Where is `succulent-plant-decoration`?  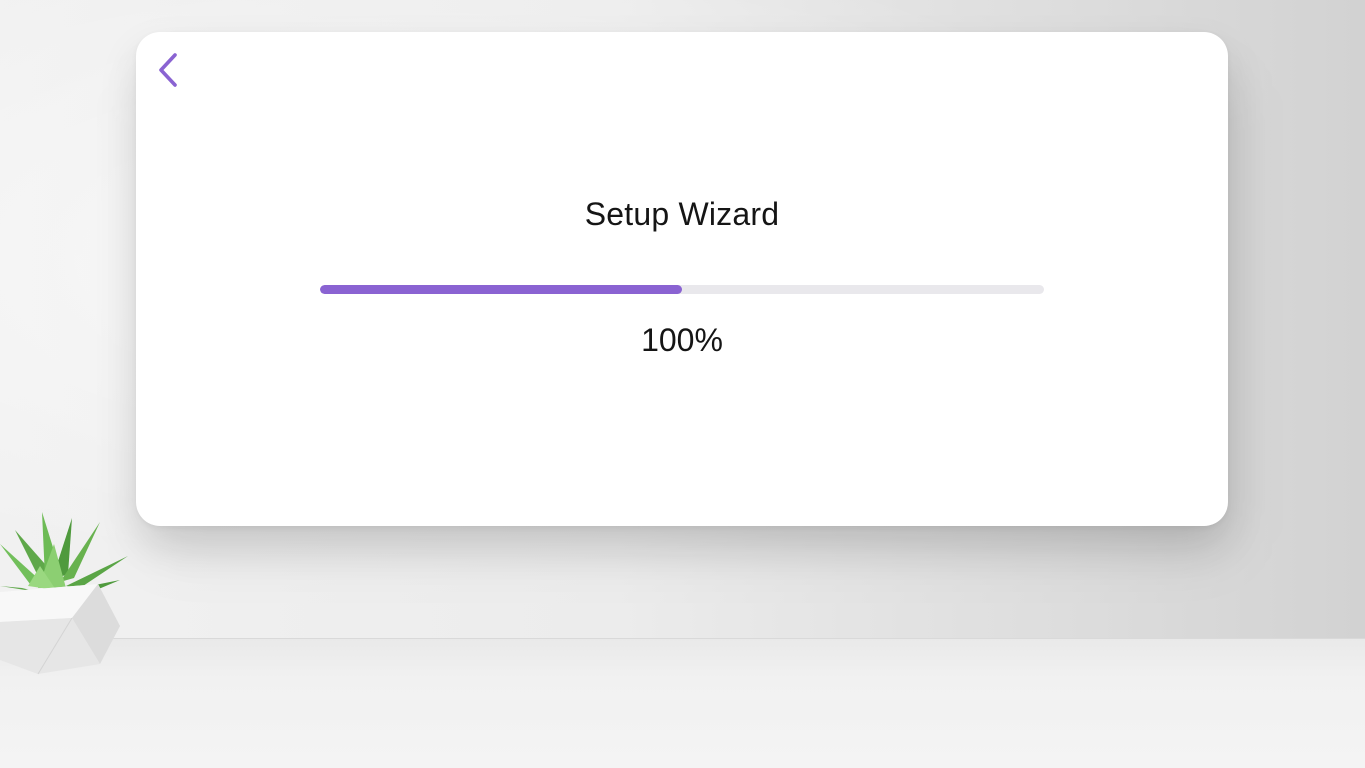
succulent-plant-decoration is located at coordinates (64, 593).